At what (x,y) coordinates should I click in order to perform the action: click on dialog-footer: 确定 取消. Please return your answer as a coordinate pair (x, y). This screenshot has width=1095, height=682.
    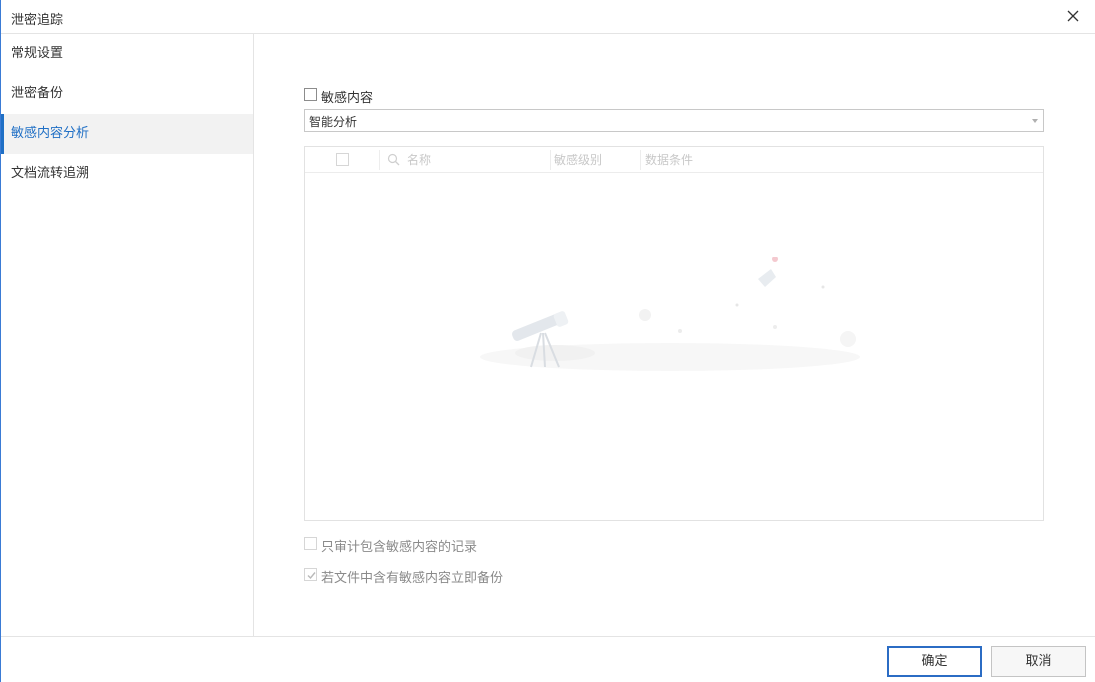
    Looking at the image, I should click on (548, 659).